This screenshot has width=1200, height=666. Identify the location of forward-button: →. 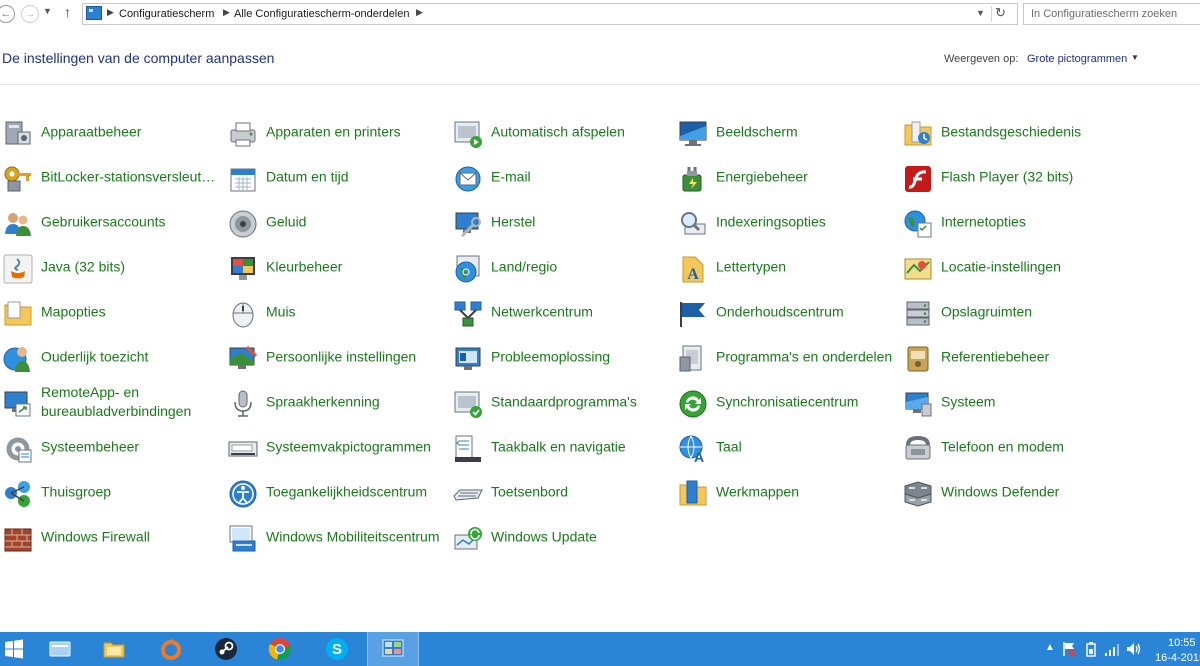
(30, 14).